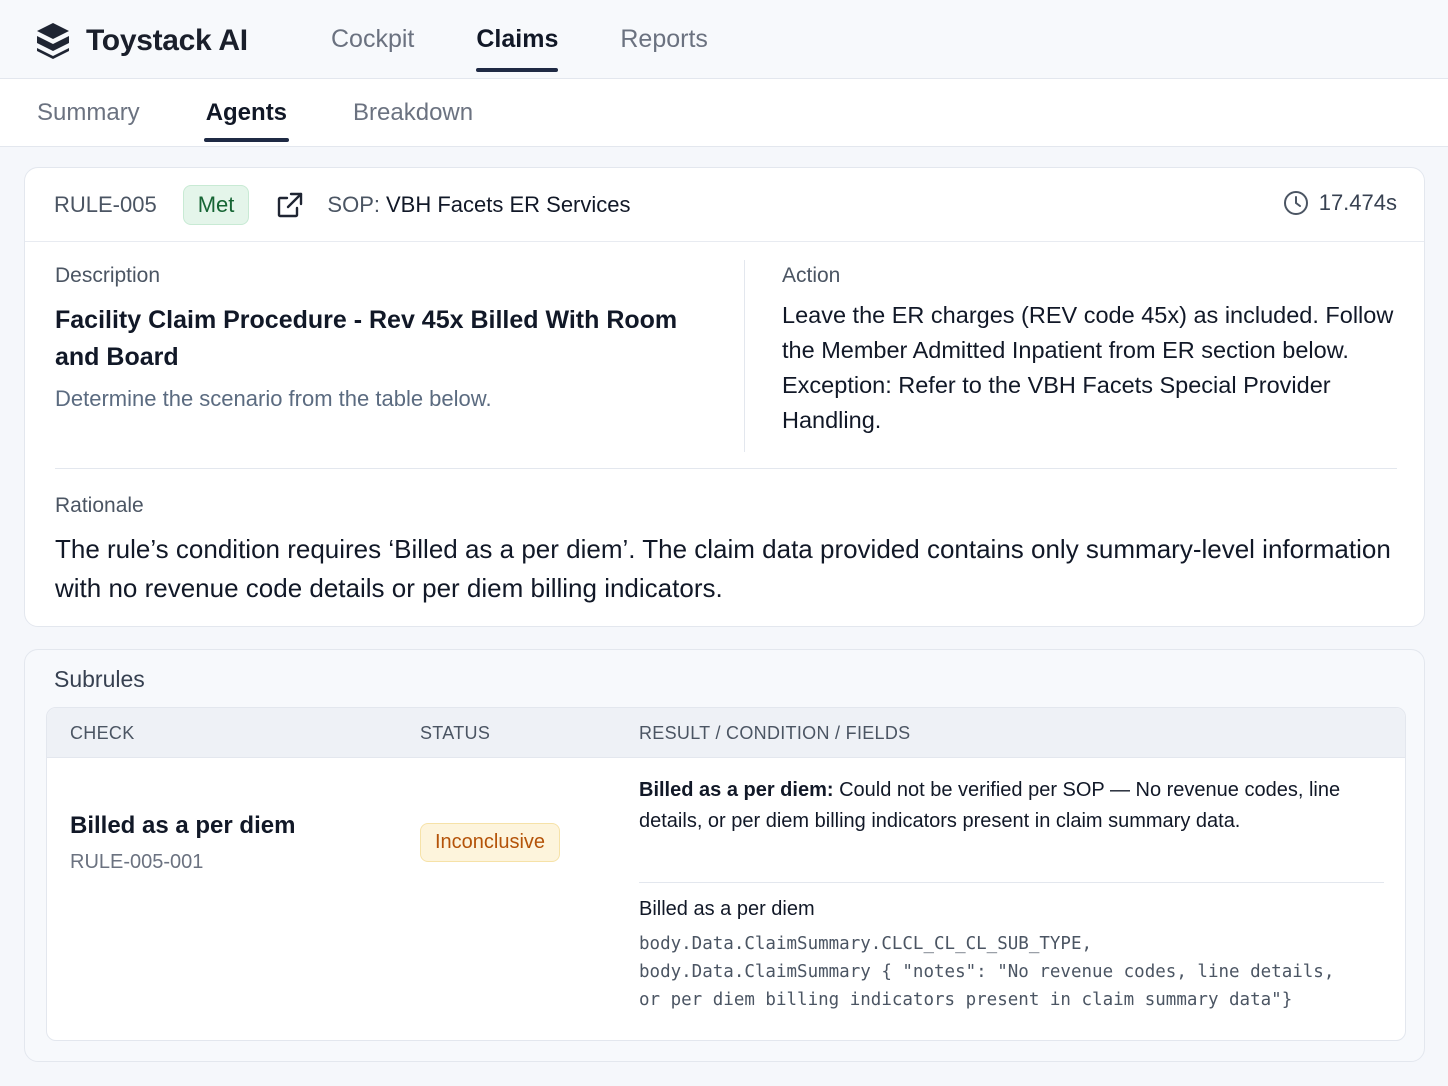 The image size is (1448, 1086). I want to click on external-link-icon, so click(290, 205).